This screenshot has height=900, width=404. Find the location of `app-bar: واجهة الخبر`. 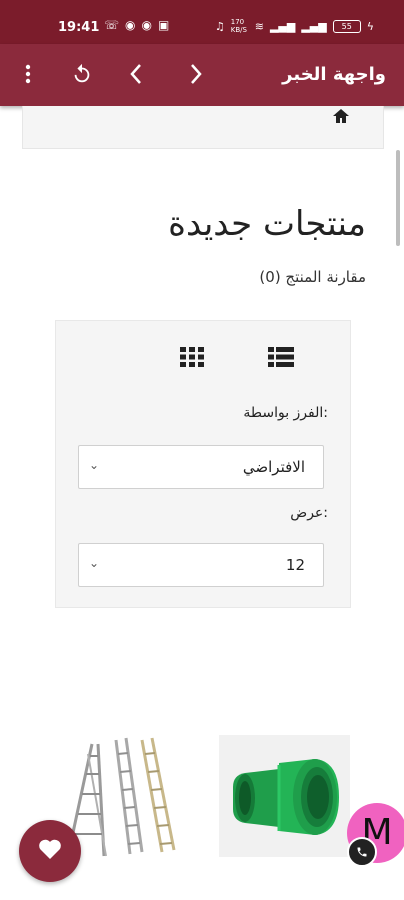

app-bar: واجهة الخبر is located at coordinates (202, 75).